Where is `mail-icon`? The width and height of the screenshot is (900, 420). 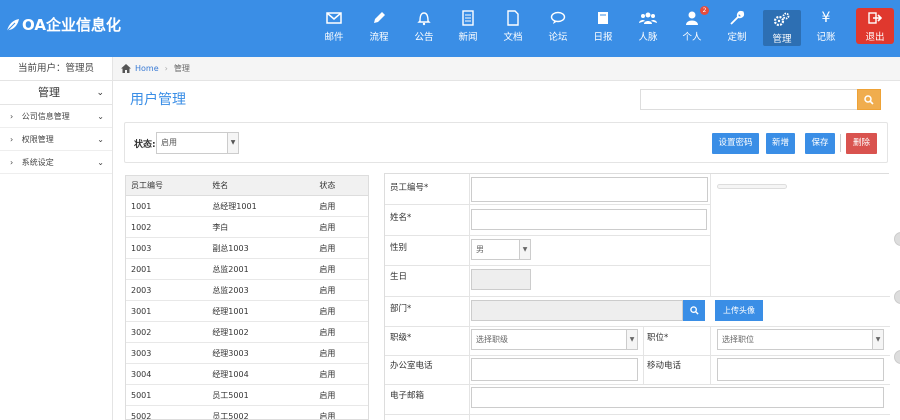 mail-icon is located at coordinates (334, 18).